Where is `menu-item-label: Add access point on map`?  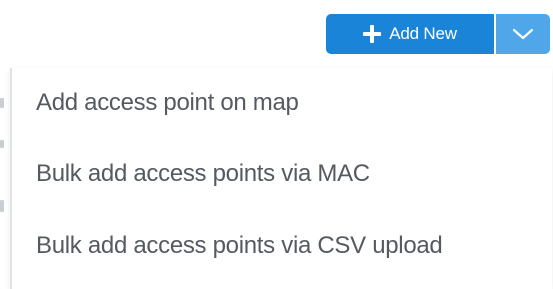
menu-item-label: Add access point on map is located at coordinates (167, 102).